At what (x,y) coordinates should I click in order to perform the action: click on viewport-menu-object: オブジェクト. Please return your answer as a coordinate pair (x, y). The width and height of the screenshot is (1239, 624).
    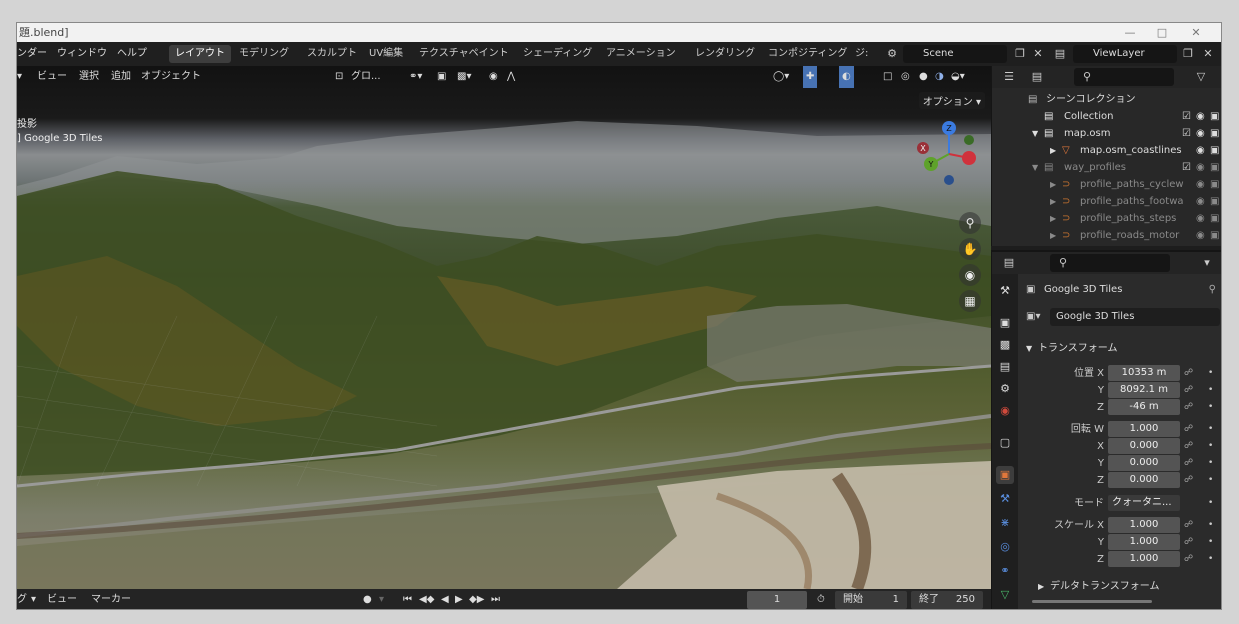
    Looking at the image, I should click on (171, 77).